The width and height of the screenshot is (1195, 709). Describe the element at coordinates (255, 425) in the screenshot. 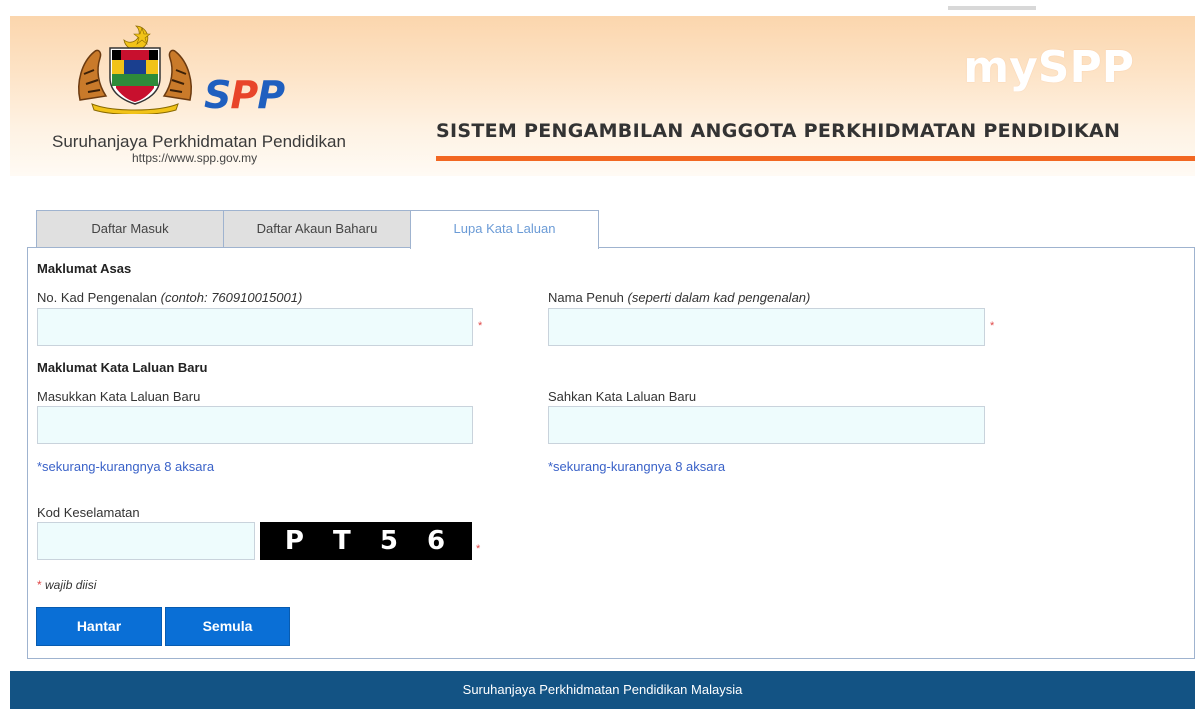

I see `new-password-input` at that location.